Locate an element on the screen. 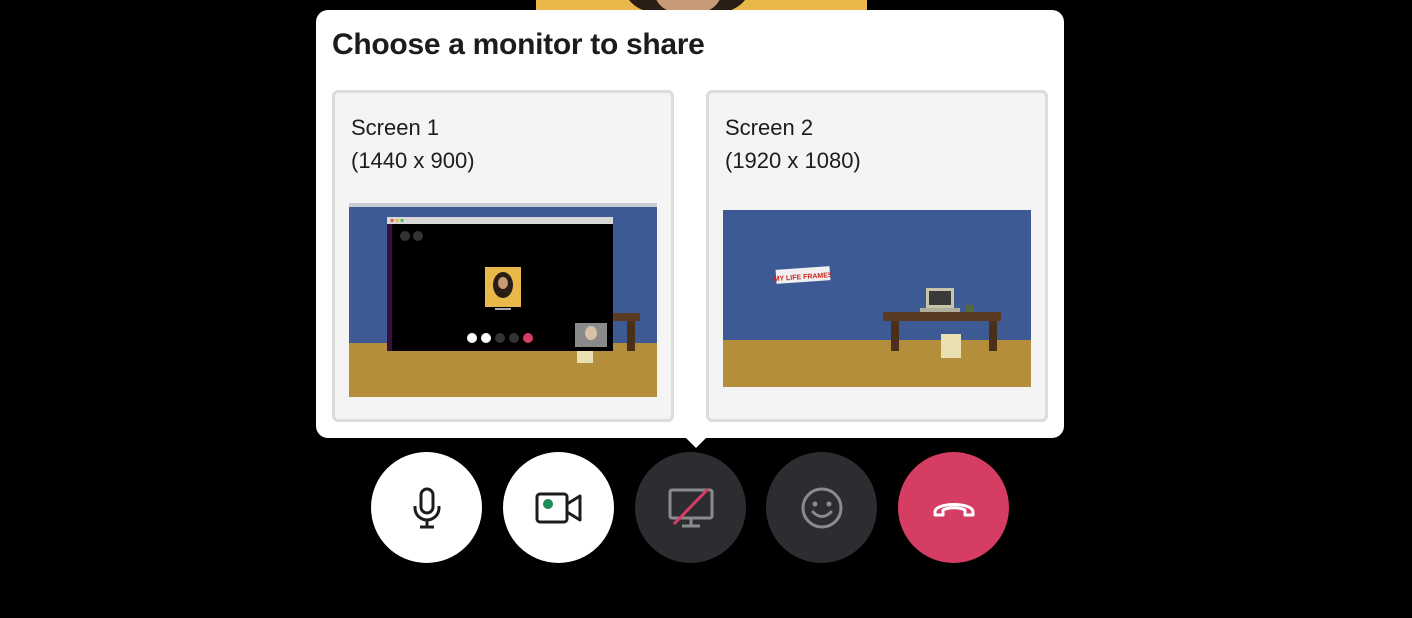  popover-title: Choose a monitor to share is located at coordinates (518, 44).